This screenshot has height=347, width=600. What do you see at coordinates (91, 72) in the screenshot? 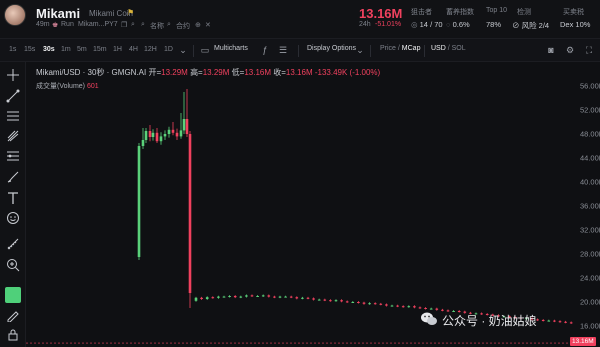
I see `pair-label: Mikami/USD · 30秒 · GMGN.AI` at bounding box center [91, 72].